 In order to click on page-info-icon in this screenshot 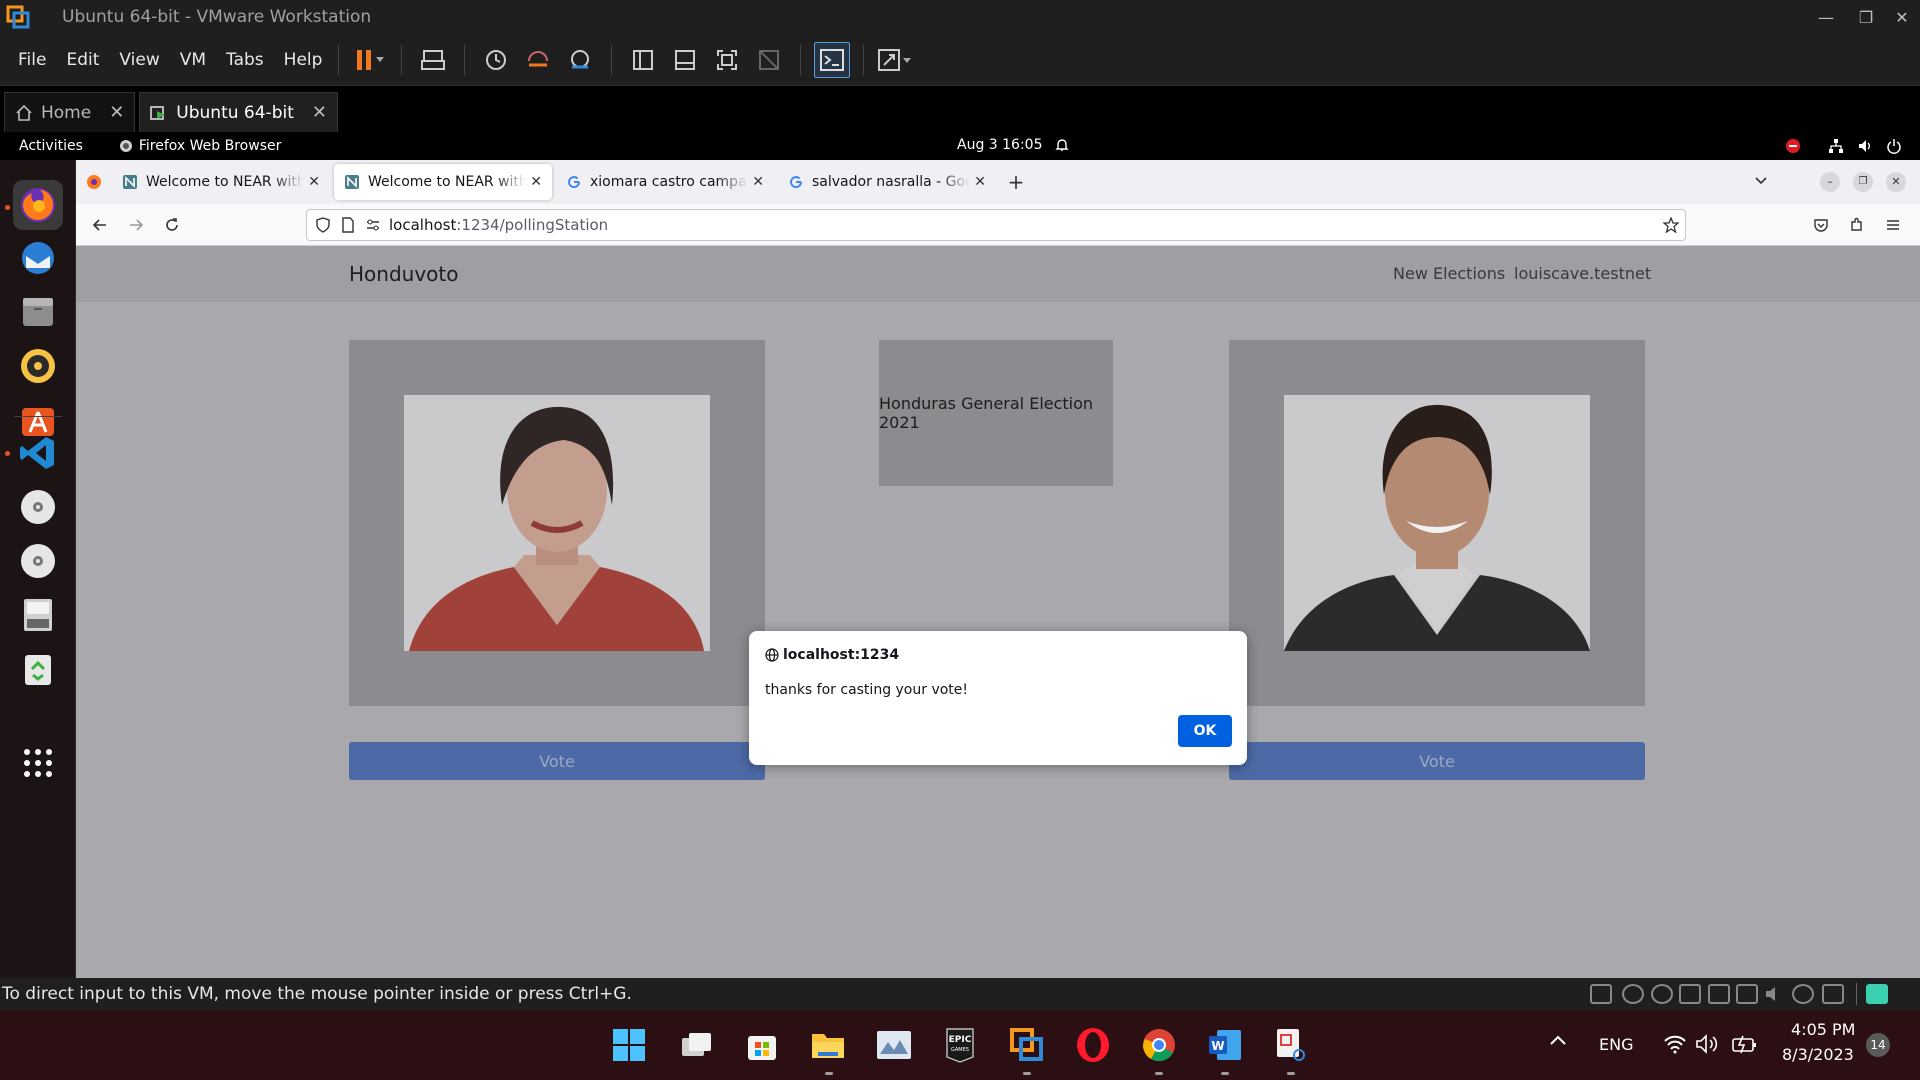, I will do `click(348, 225)`.